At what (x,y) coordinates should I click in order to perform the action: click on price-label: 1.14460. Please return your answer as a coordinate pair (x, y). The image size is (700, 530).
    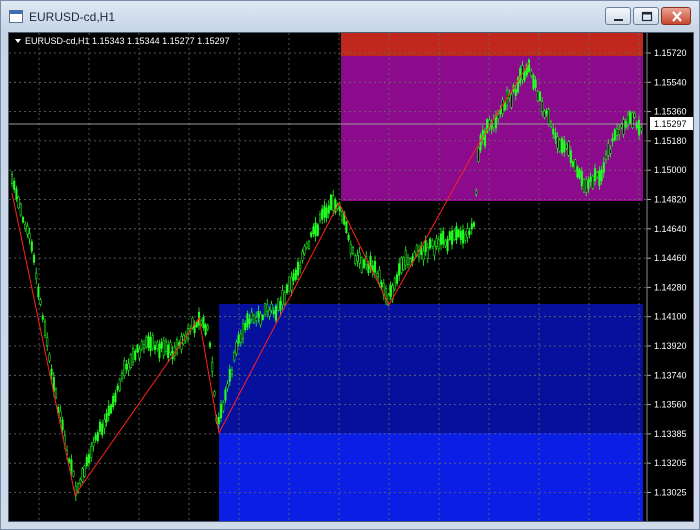
    Looking at the image, I should click on (670, 258).